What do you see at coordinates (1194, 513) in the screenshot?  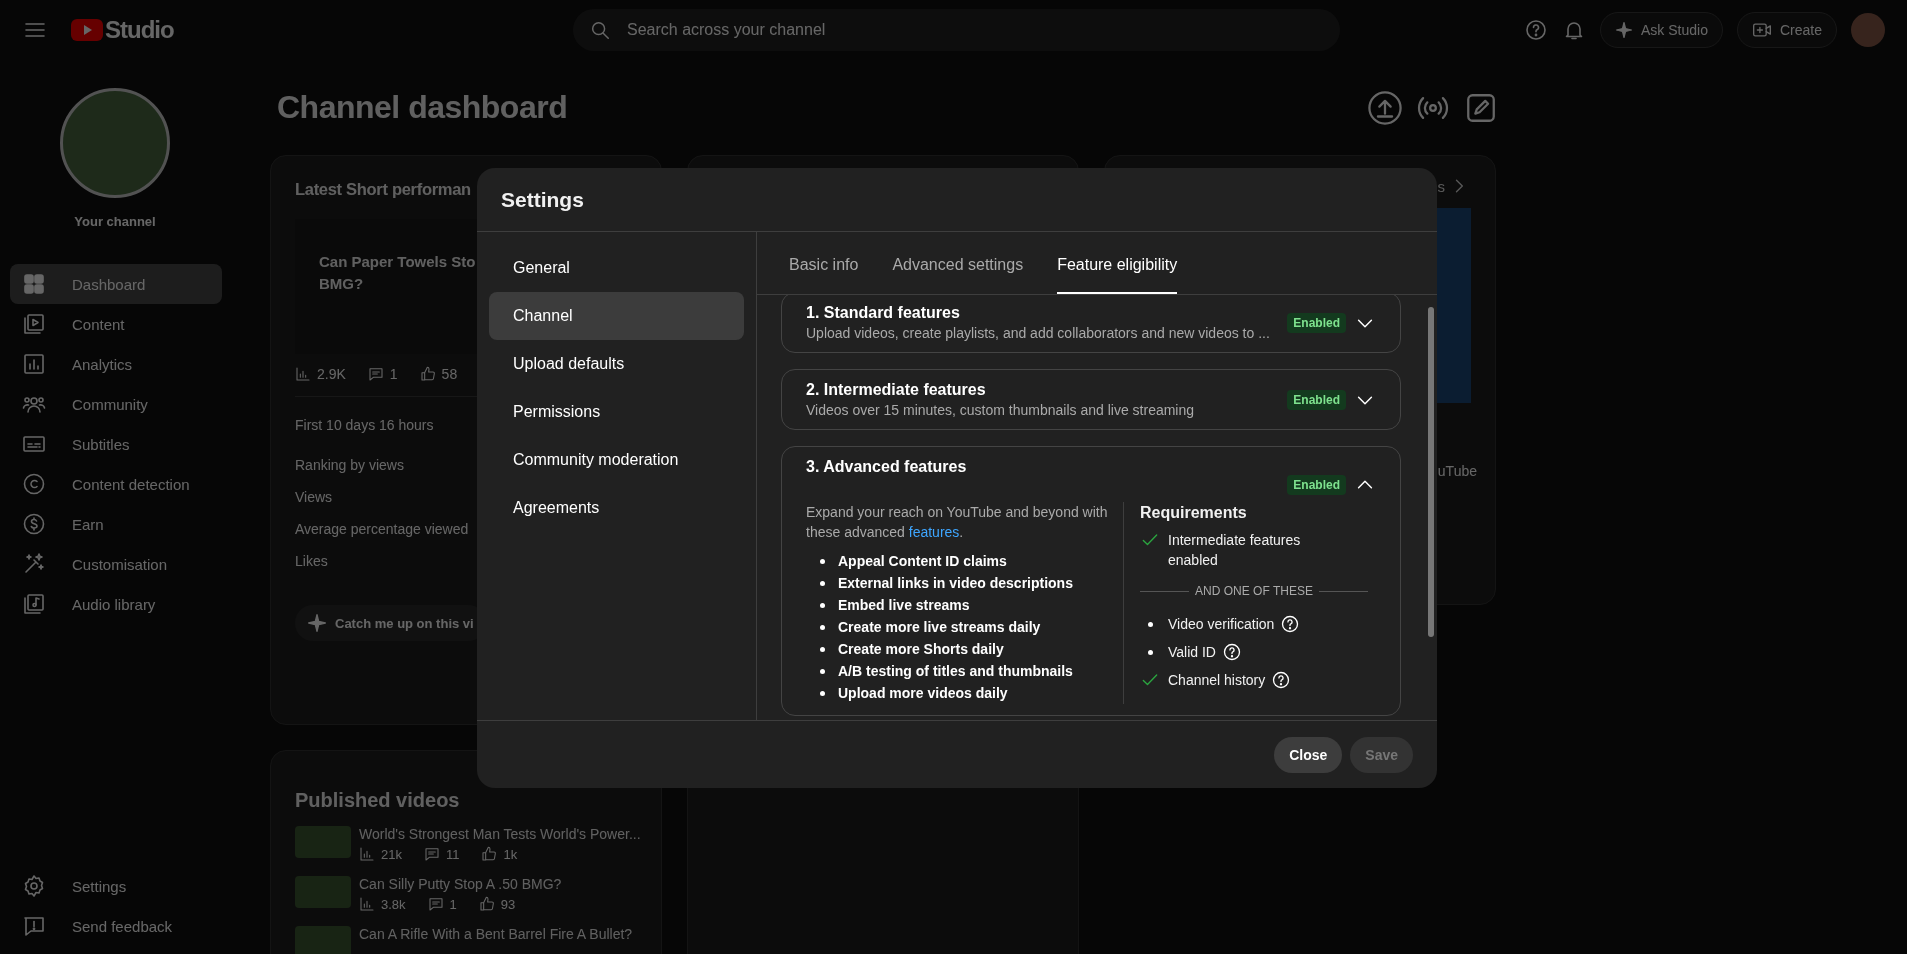 I see `requirements-heading: Requirements` at bounding box center [1194, 513].